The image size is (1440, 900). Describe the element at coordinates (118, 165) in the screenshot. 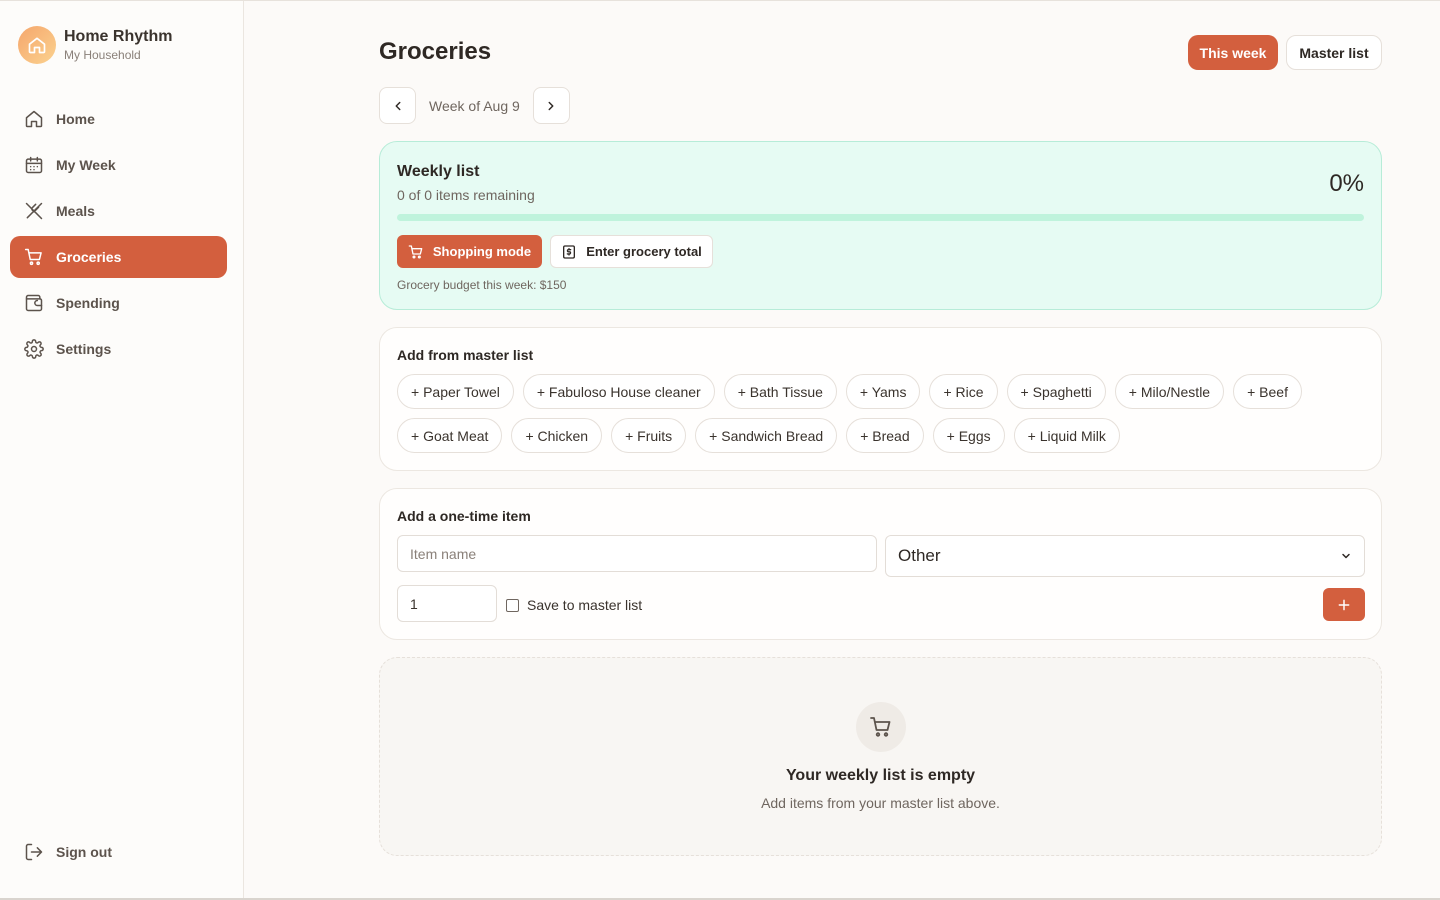

I see `sidebar-item-my-week: My Week` at that location.